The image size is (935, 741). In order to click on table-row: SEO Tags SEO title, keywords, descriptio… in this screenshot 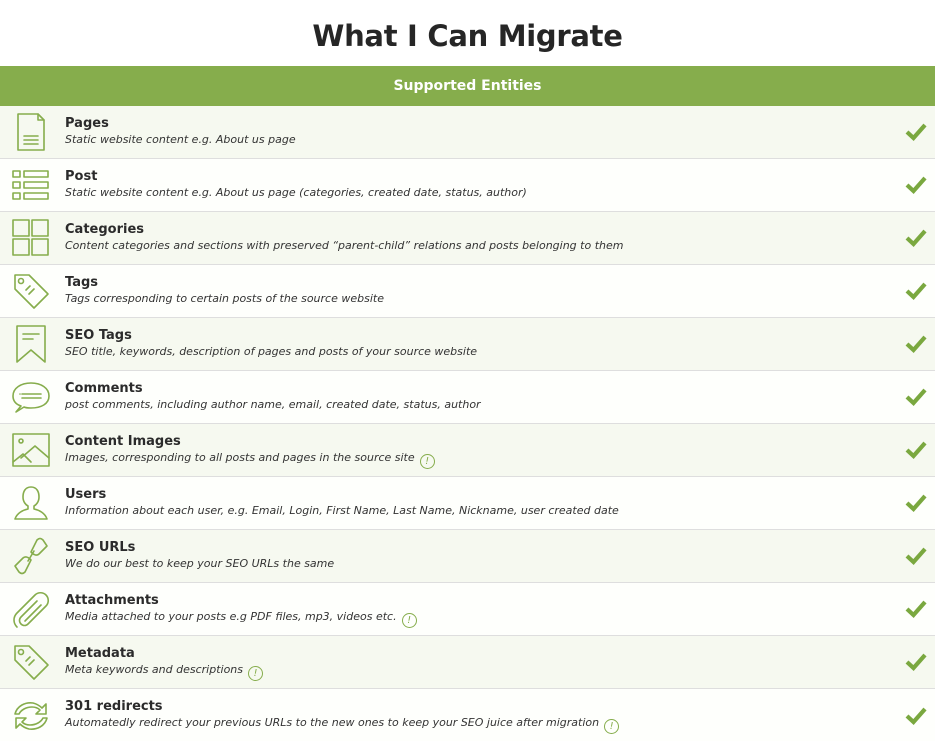, I will do `click(467, 344)`.